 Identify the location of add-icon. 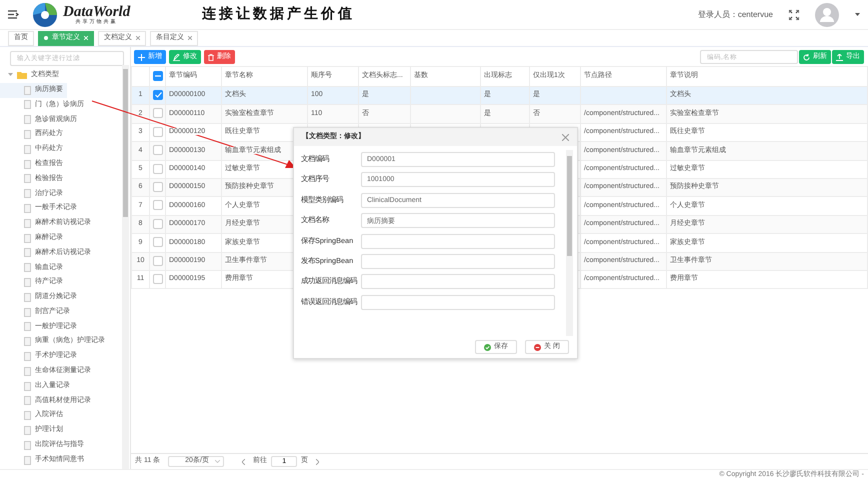
(141, 57).